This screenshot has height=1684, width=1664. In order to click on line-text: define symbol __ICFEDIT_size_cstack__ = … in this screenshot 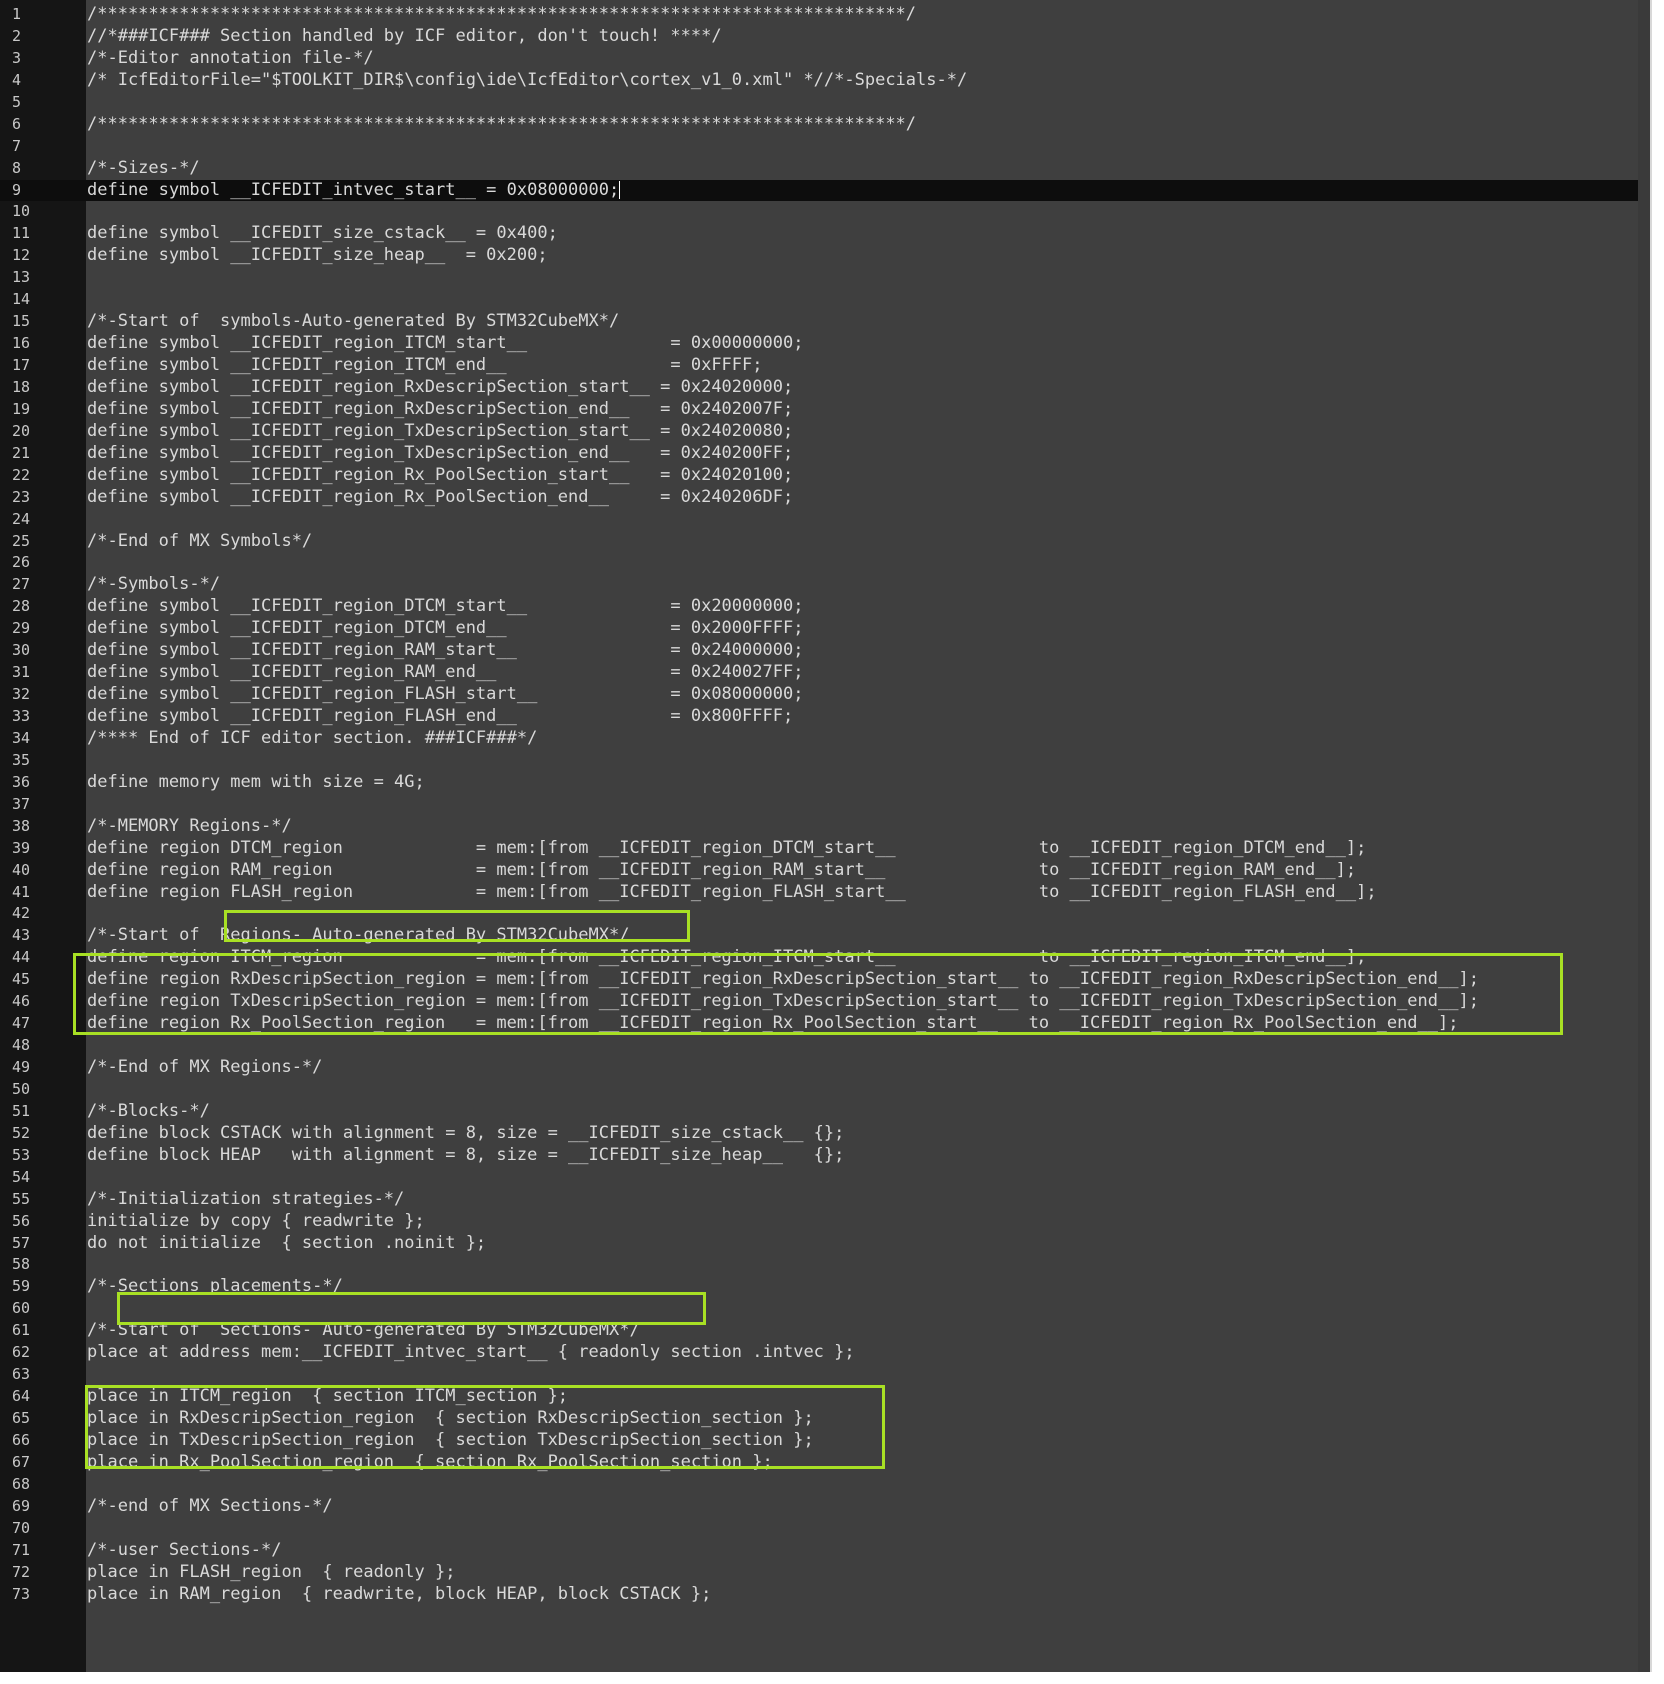, I will do `click(322, 234)`.